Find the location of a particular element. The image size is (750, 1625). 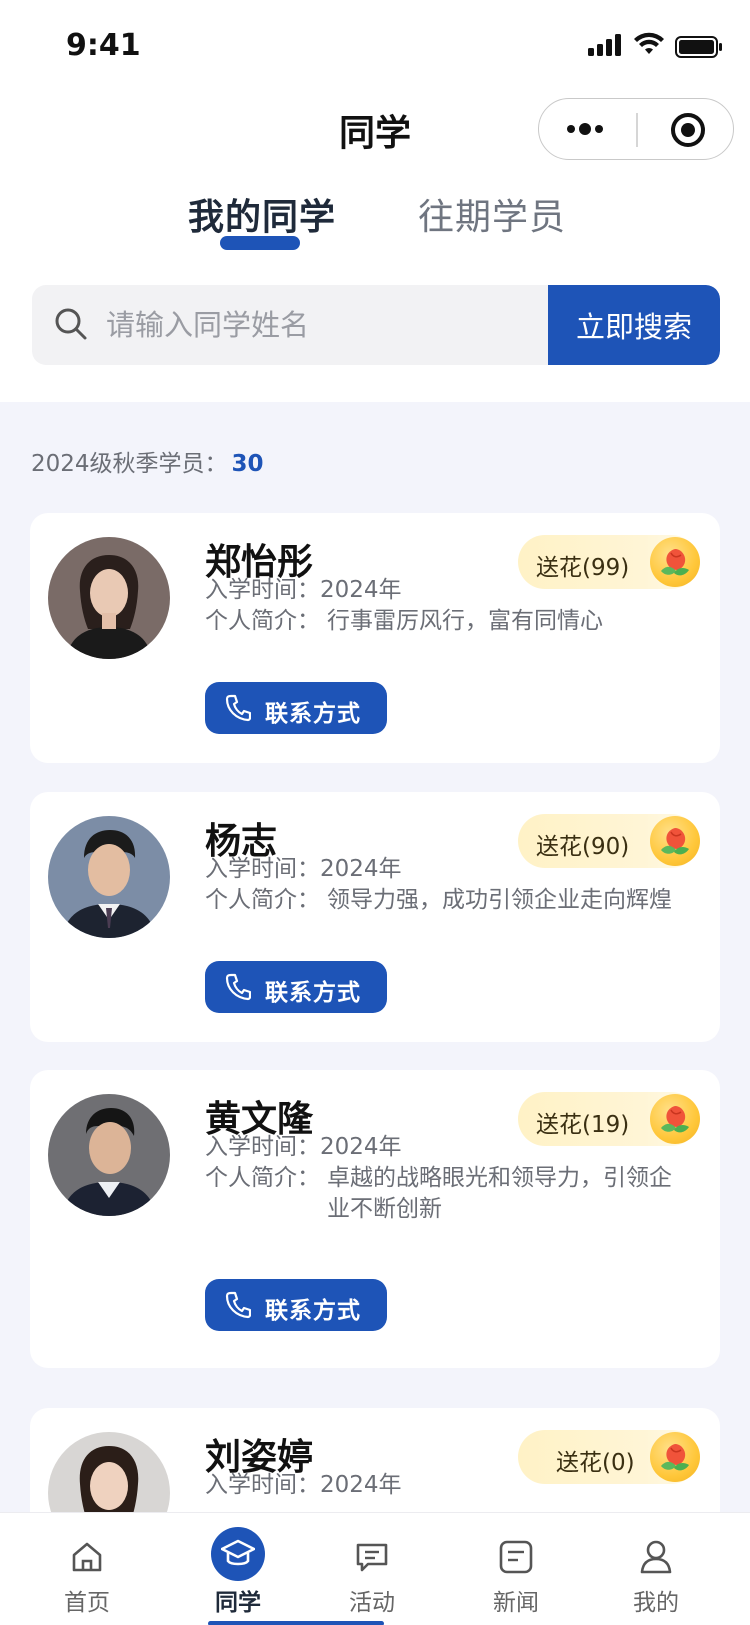

bottom-tab-bar: 首页 同学 活动 新闻 我的 is located at coordinates (375, 1568).